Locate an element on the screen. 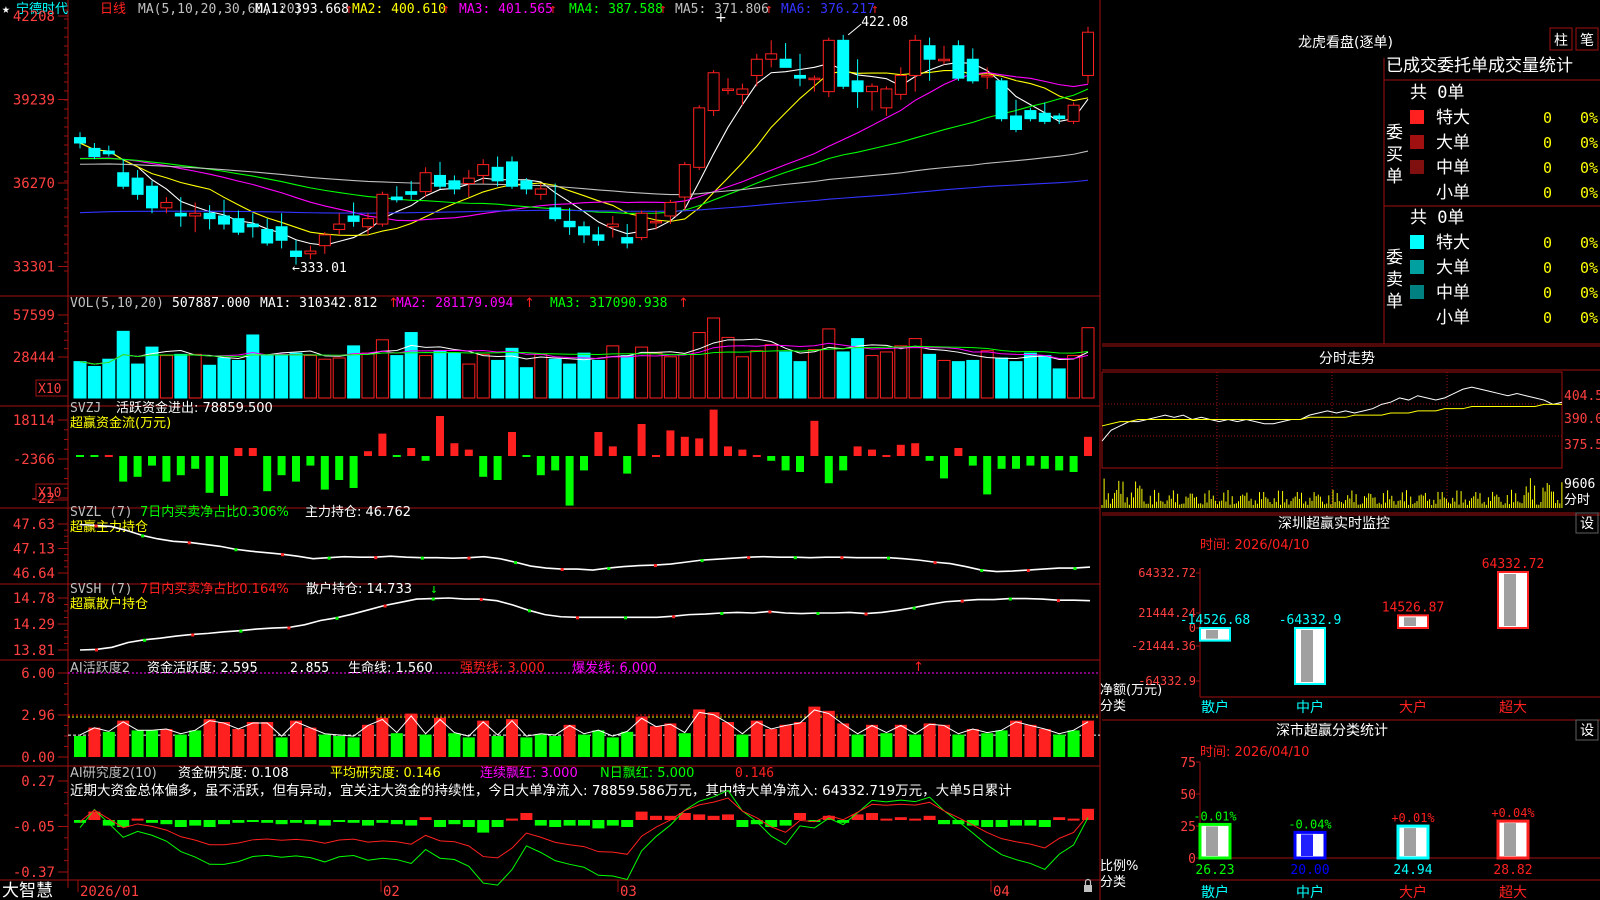 The width and height of the screenshot is (1600, 900). monitor-bar-shade is located at coordinates (1410, 621).